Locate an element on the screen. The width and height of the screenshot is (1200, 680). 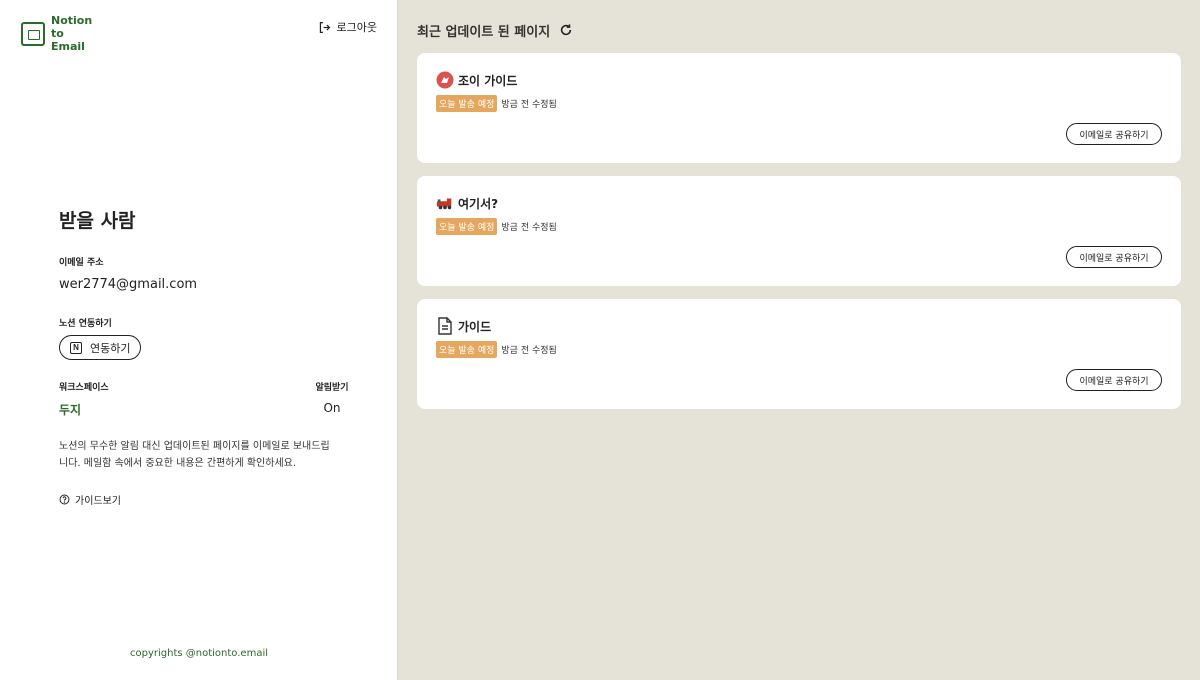
refresh-icon is located at coordinates (566, 30).